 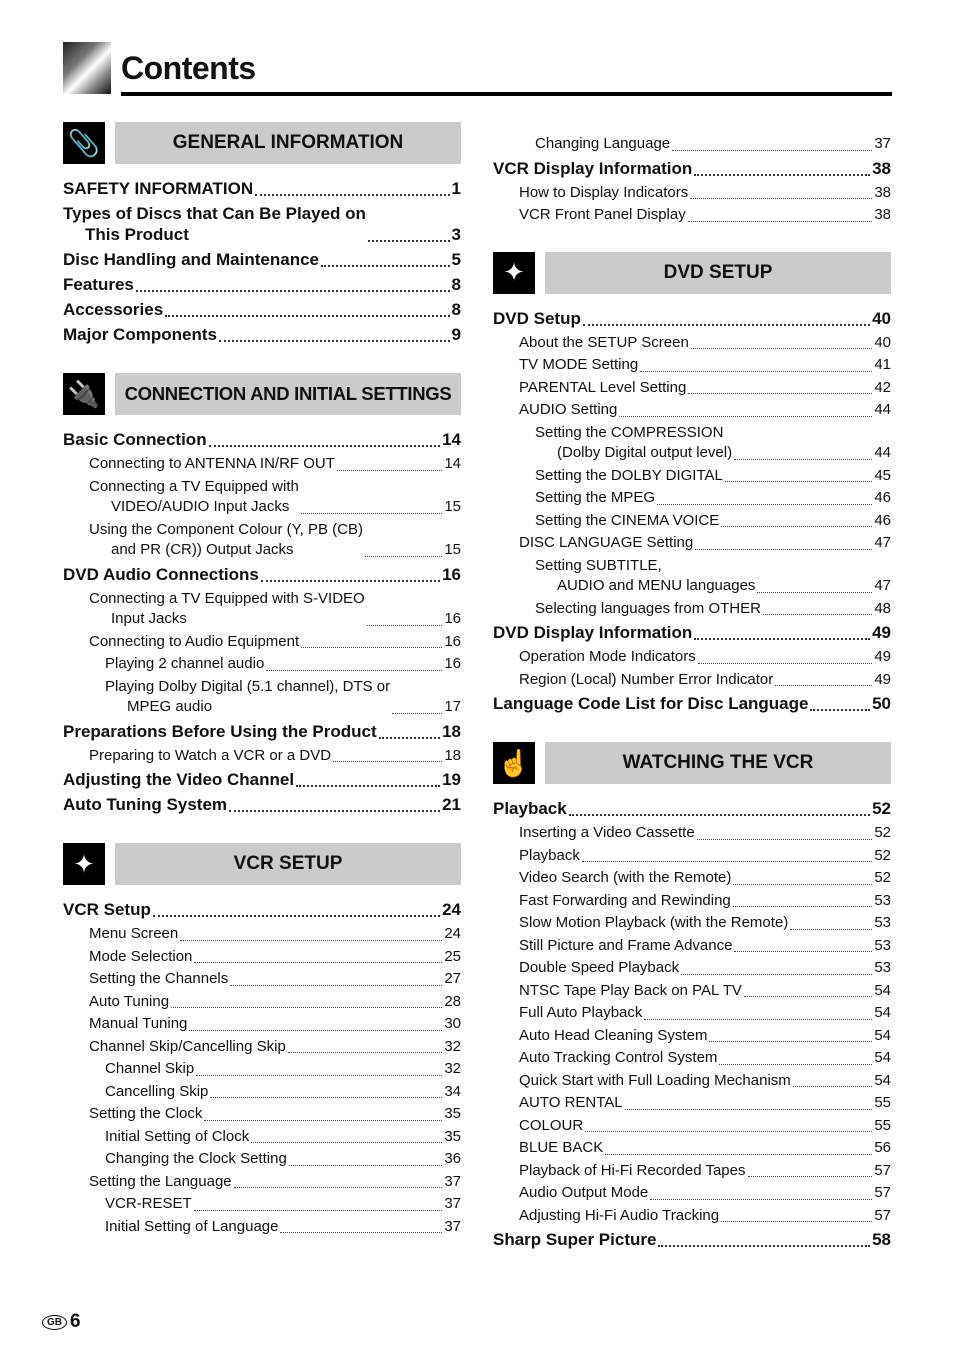 What do you see at coordinates (262, 979) in the screenshot?
I see `toc-subentry: Setting the Channels 27` at bounding box center [262, 979].